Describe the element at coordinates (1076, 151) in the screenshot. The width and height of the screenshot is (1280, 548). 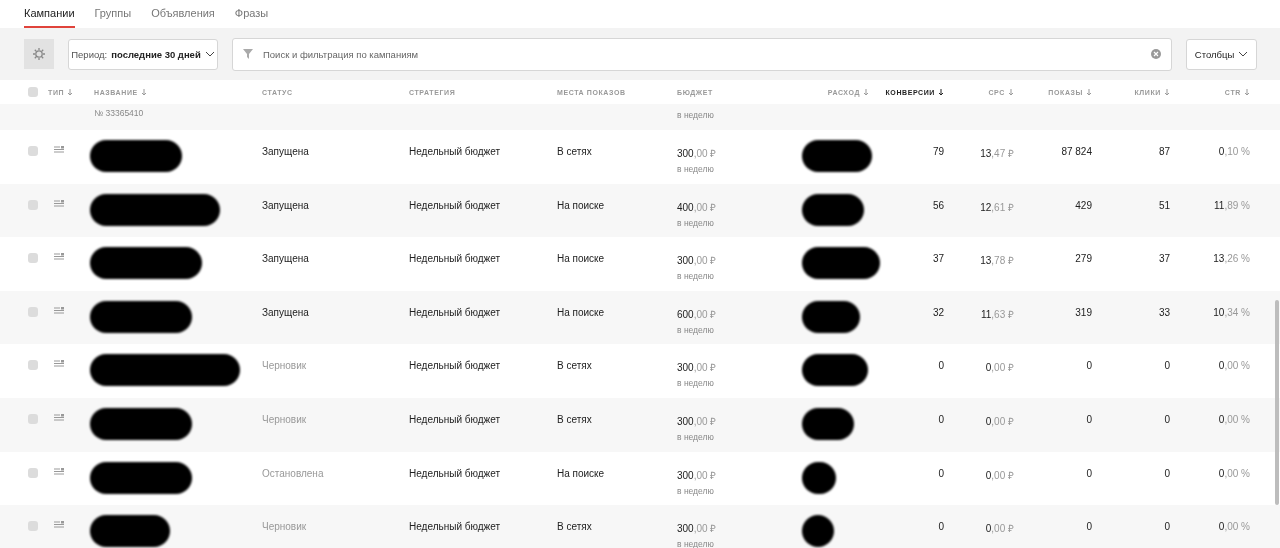
I see `impressions-value: 87 824` at that location.